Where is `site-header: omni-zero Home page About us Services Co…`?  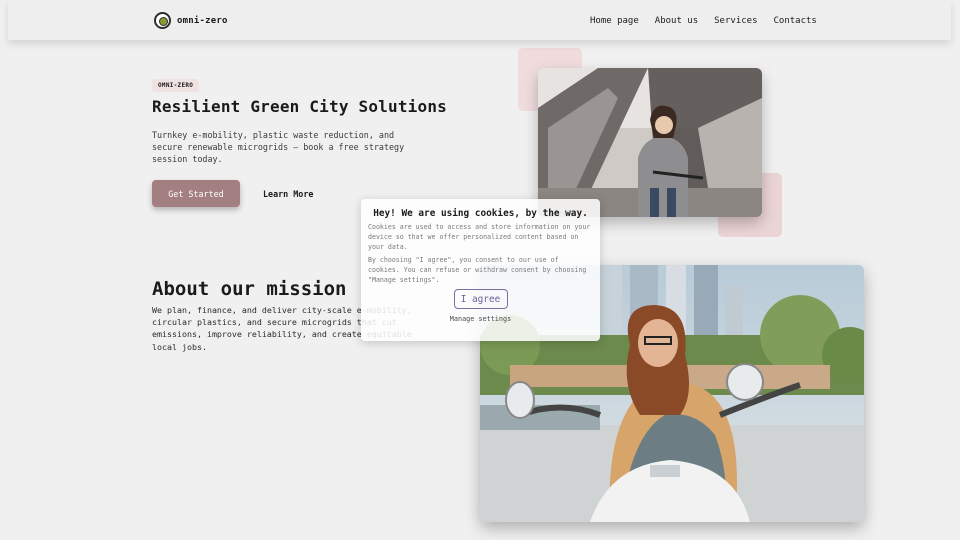
site-header: omni-zero Home page About us Services Co… is located at coordinates (479, 20).